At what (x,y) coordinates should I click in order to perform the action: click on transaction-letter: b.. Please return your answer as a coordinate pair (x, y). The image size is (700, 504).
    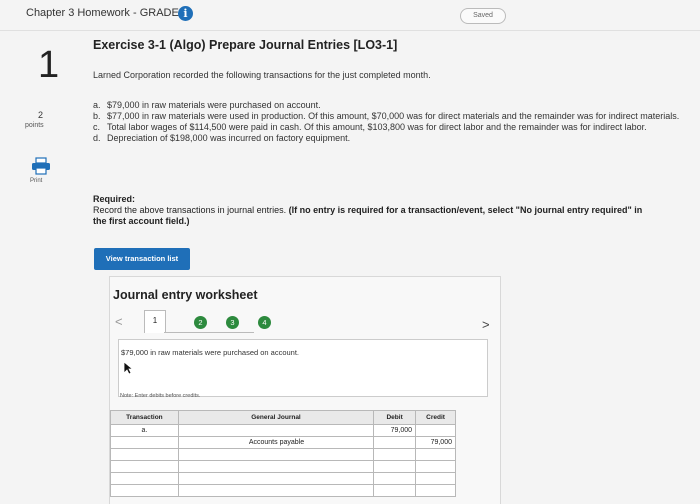
    Looking at the image, I should click on (97, 116).